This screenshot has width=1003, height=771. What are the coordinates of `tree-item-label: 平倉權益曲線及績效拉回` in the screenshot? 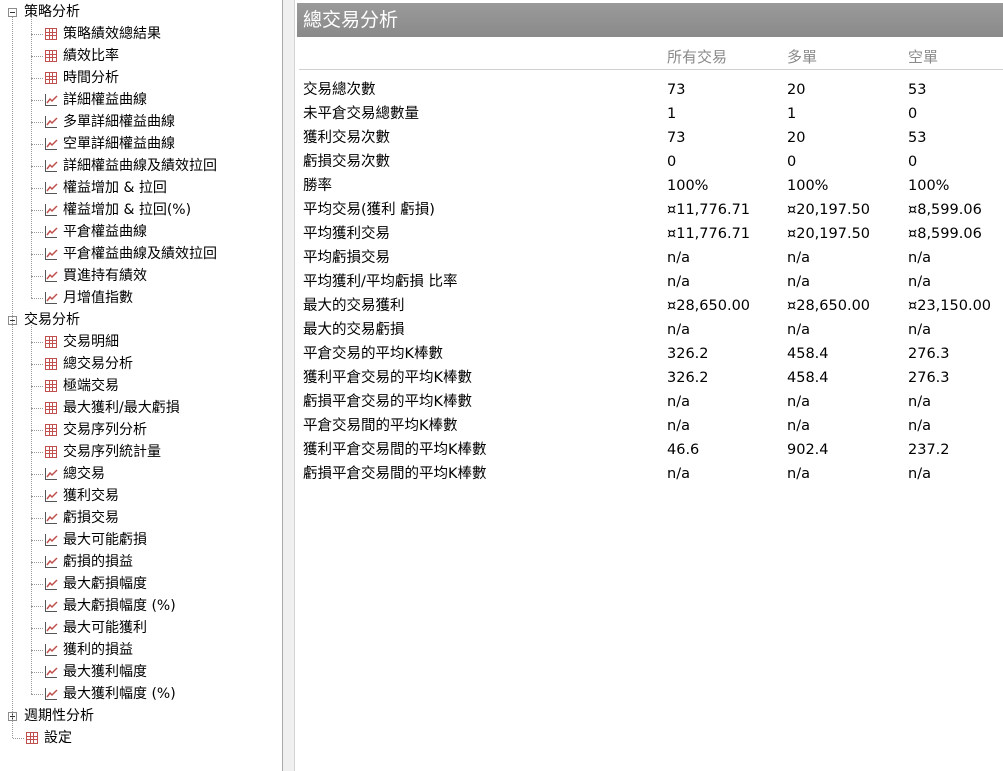 It's located at (140, 254).